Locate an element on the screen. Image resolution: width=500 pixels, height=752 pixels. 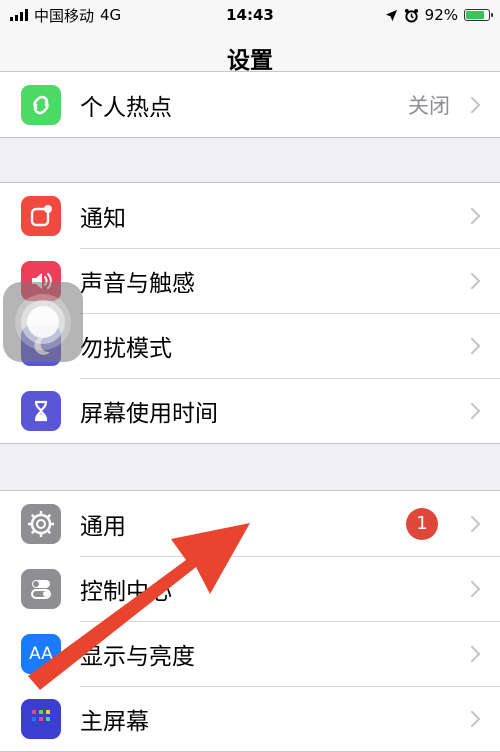
alarm-icon is located at coordinates (411, 15).